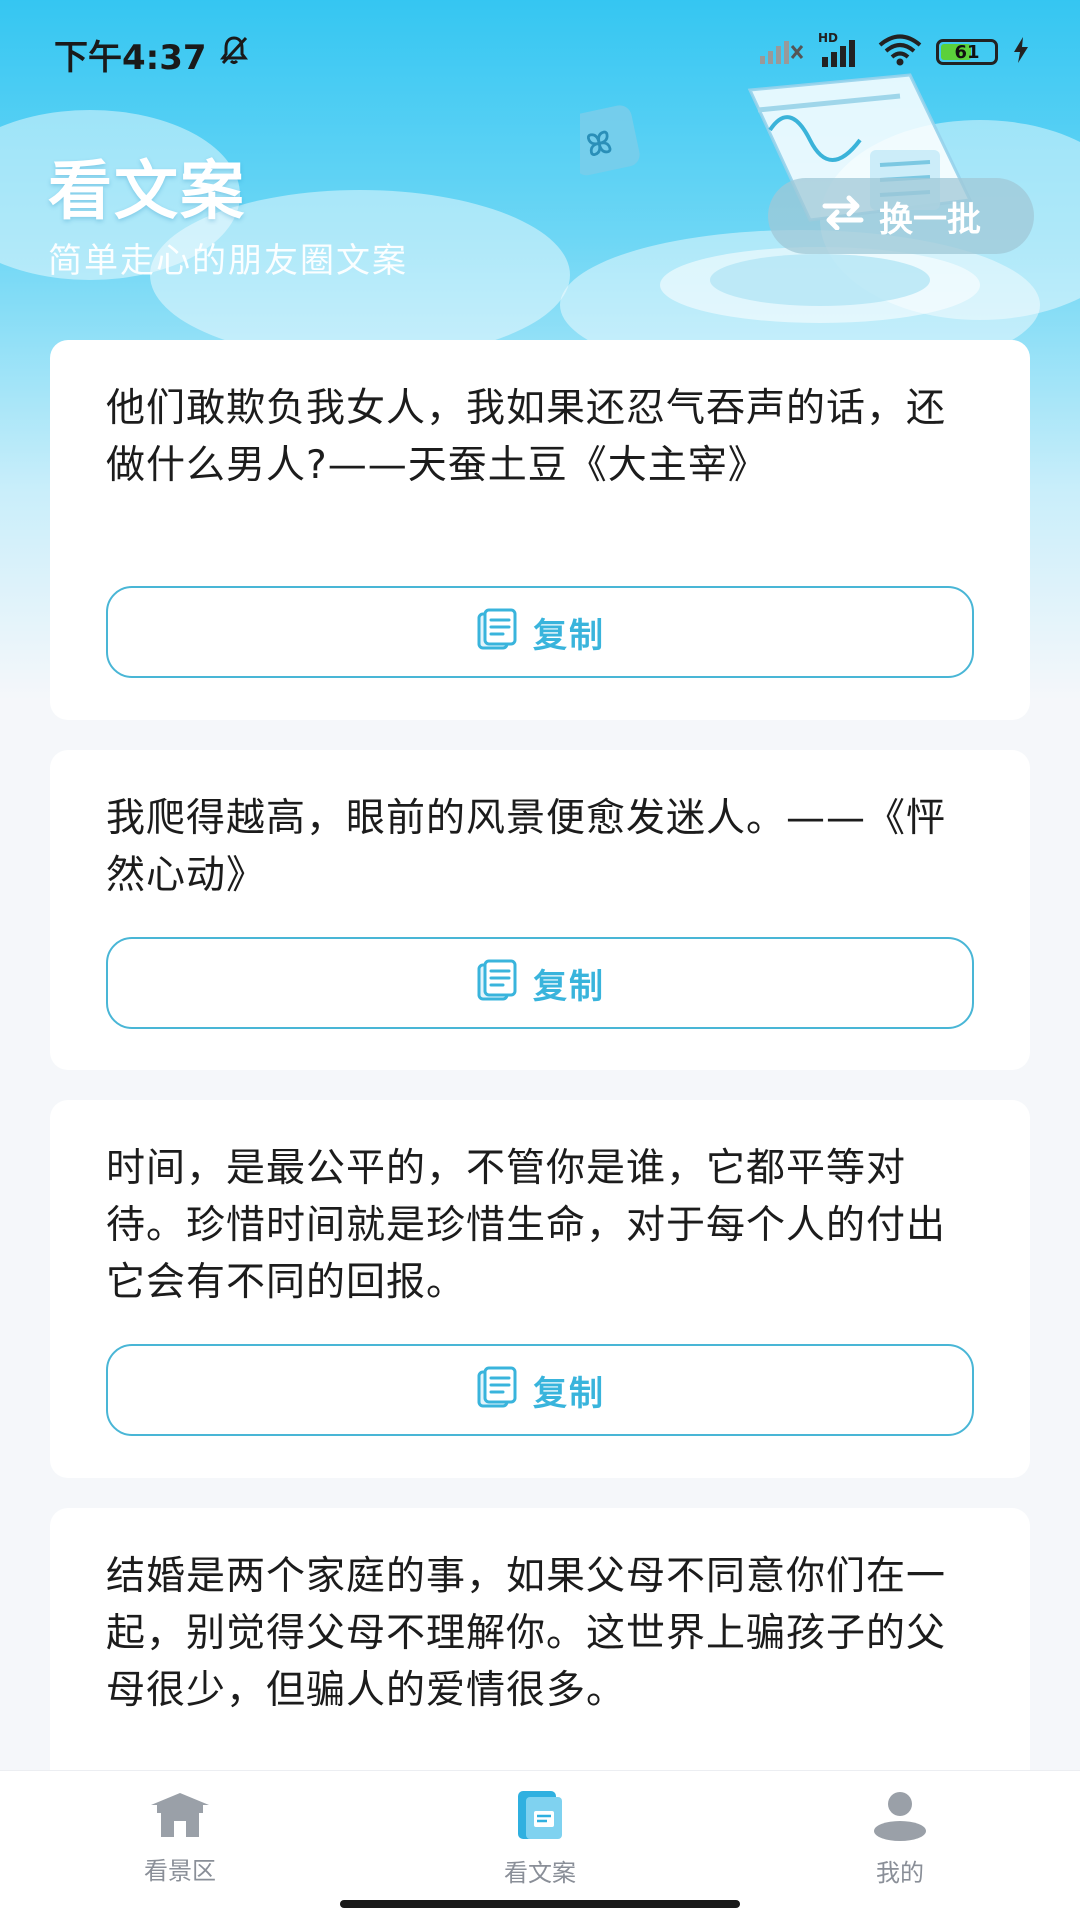  I want to click on refresh-batch-label: 换一批, so click(930, 219).